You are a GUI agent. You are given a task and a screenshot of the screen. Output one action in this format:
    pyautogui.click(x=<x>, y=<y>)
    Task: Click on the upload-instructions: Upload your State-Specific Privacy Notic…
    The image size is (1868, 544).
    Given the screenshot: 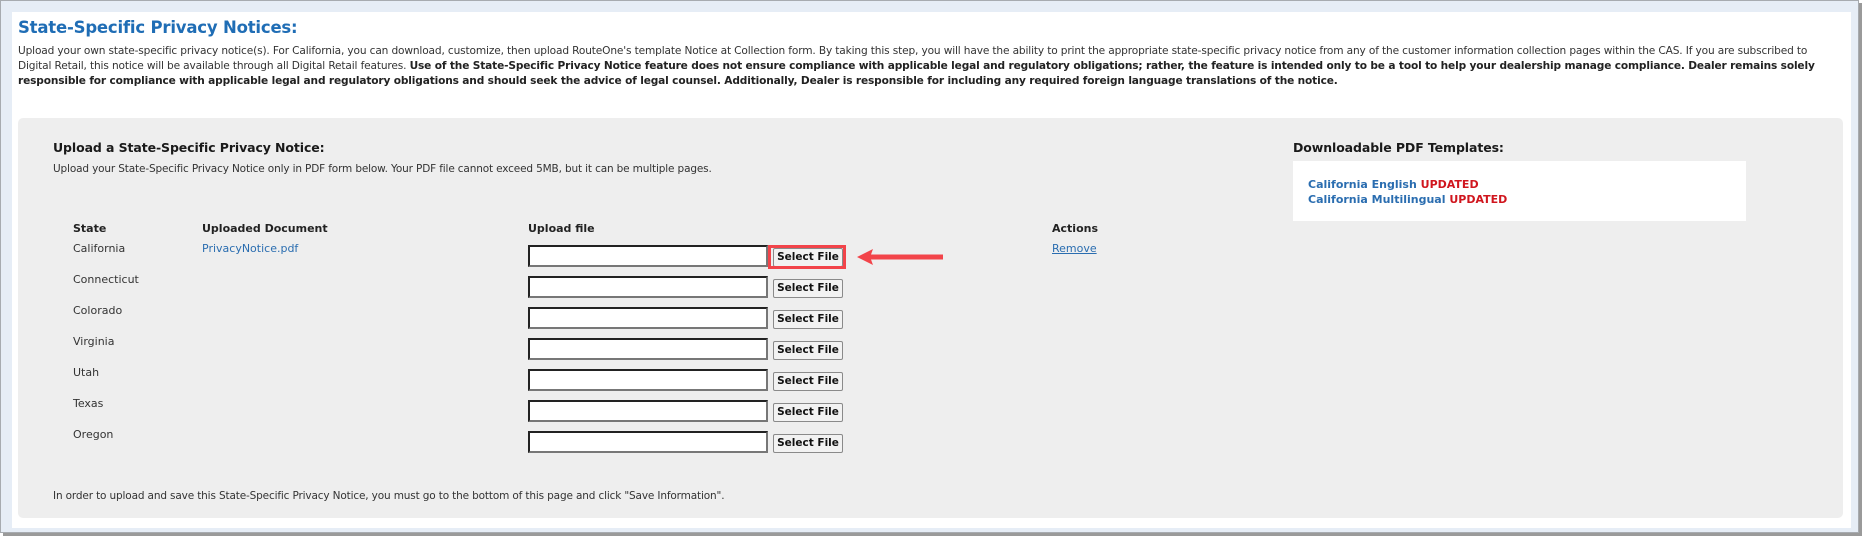 What is the action you would take?
    pyautogui.click(x=382, y=169)
    